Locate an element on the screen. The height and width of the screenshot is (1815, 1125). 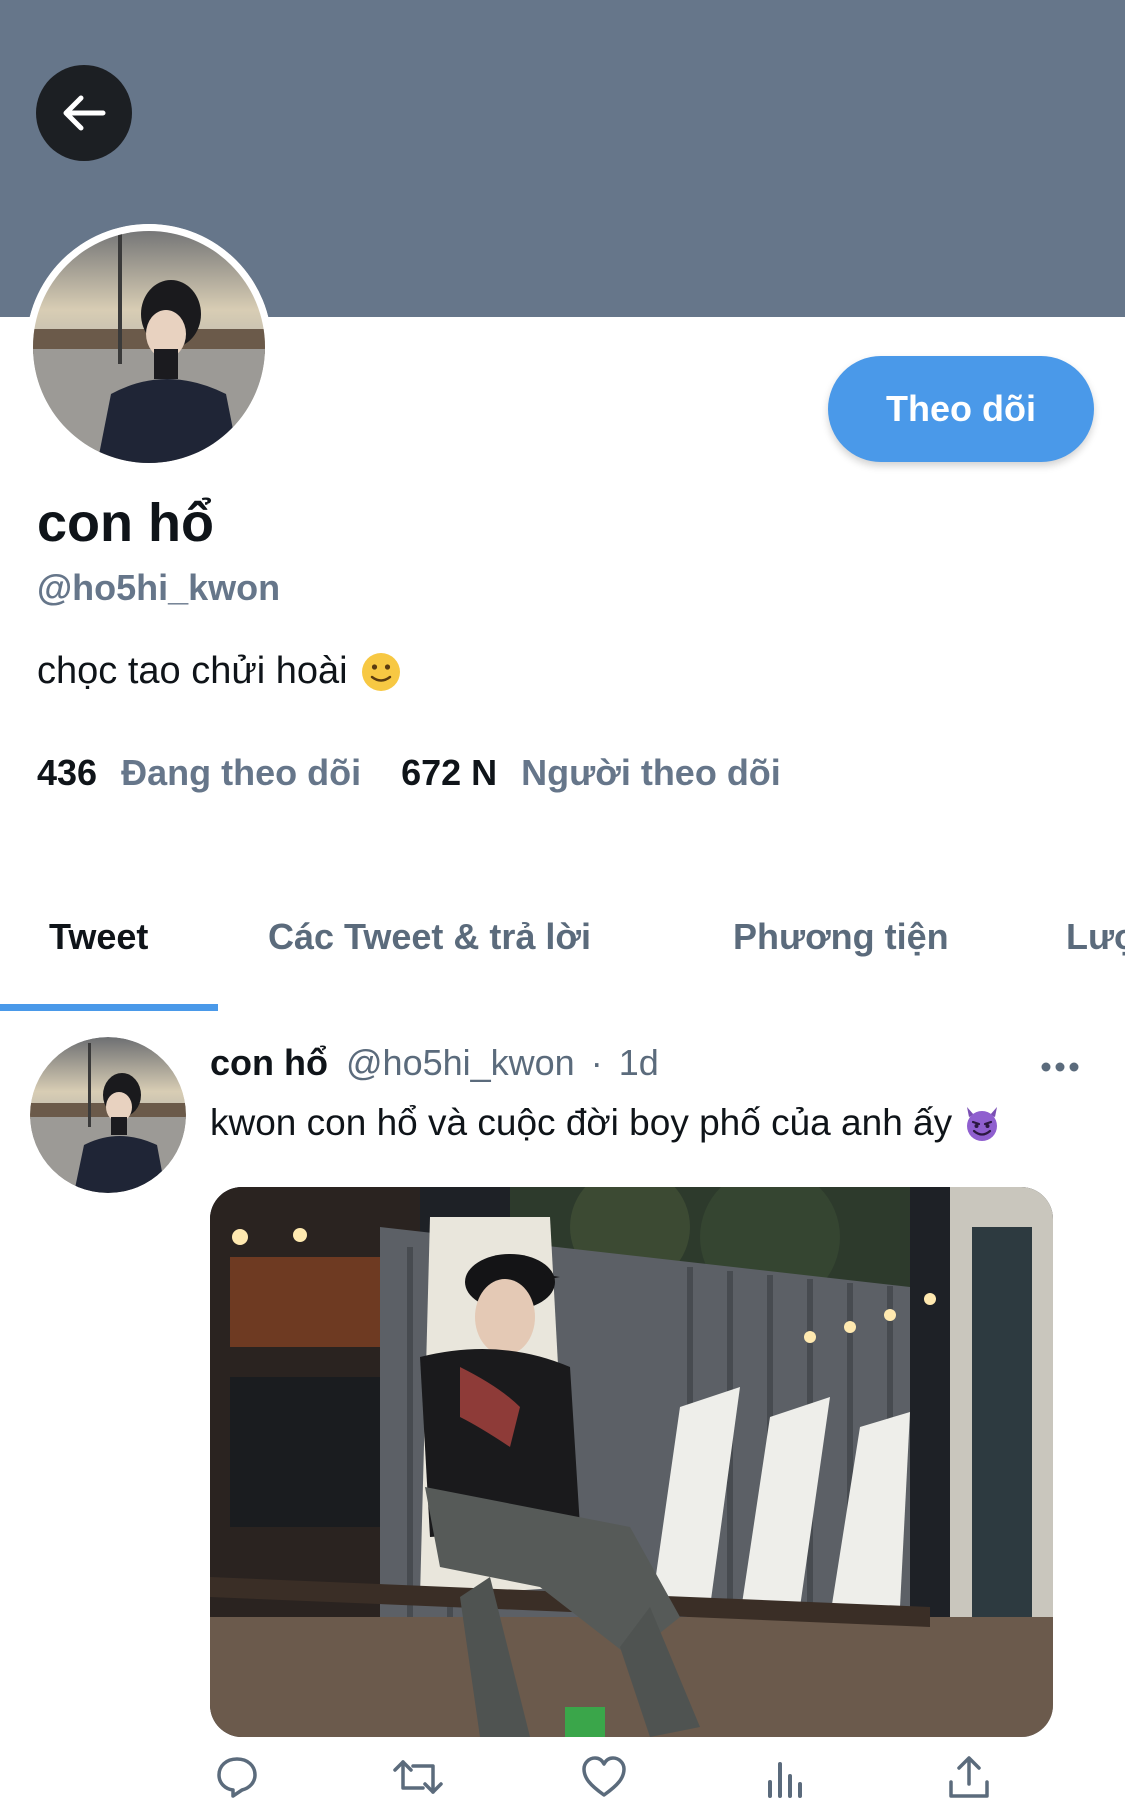
tweet-author-name: con hổ is located at coordinates (269, 1062).